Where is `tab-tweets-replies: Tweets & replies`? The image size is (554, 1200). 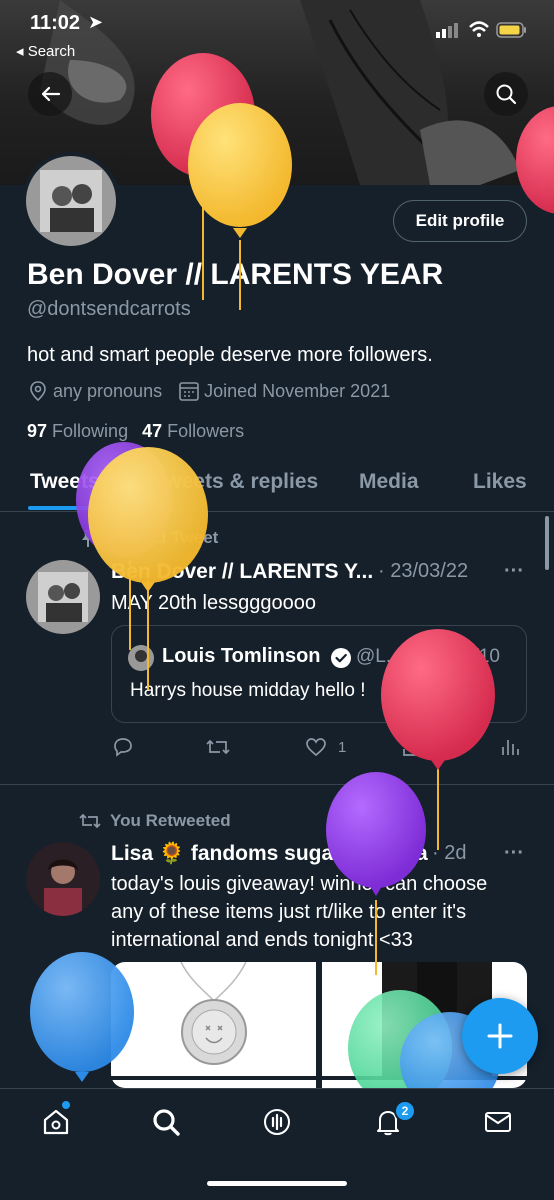
tab-tweets-replies: Tweets & replies is located at coordinates (236, 482).